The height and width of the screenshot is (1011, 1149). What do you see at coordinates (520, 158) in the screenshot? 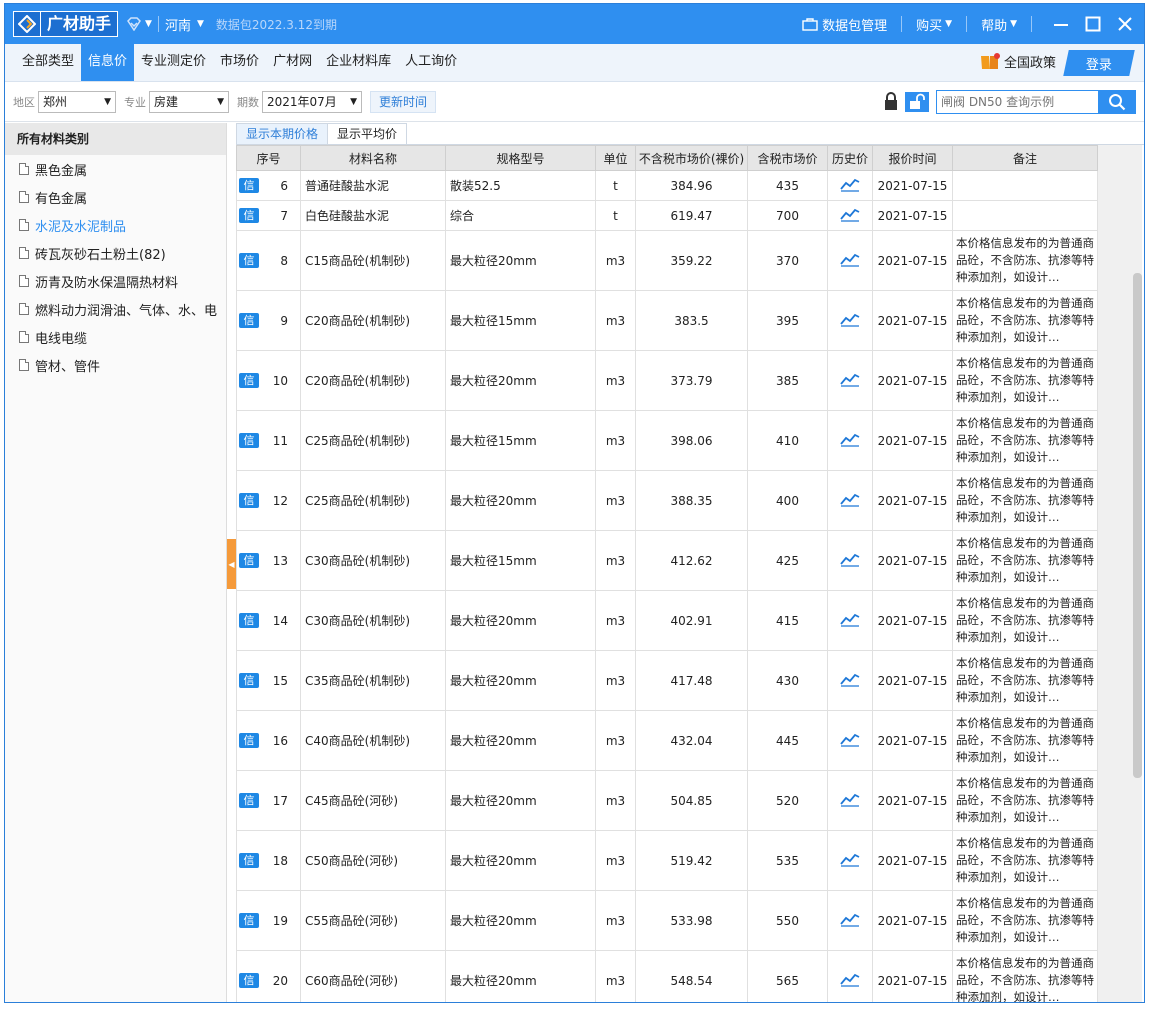
I see `col-header: 规格型号` at bounding box center [520, 158].